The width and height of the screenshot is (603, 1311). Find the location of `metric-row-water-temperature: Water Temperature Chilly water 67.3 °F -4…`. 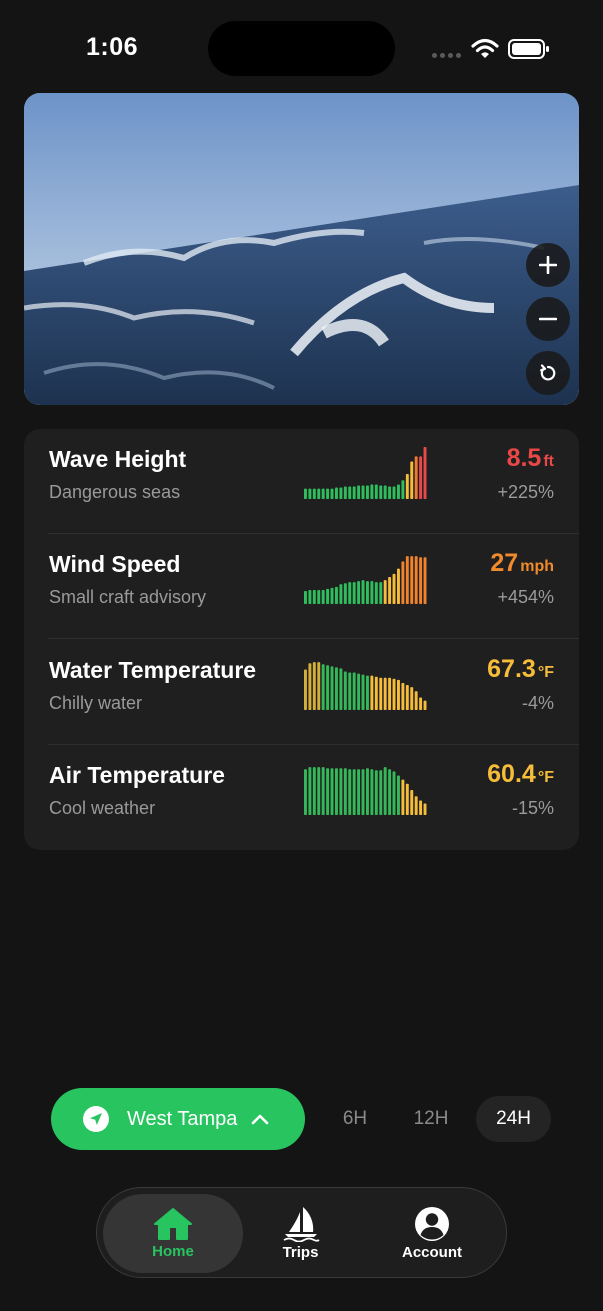

metric-row-water-temperature: Water Temperature Chilly water 67.3 °F -4… is located at coordinates (301, 692).